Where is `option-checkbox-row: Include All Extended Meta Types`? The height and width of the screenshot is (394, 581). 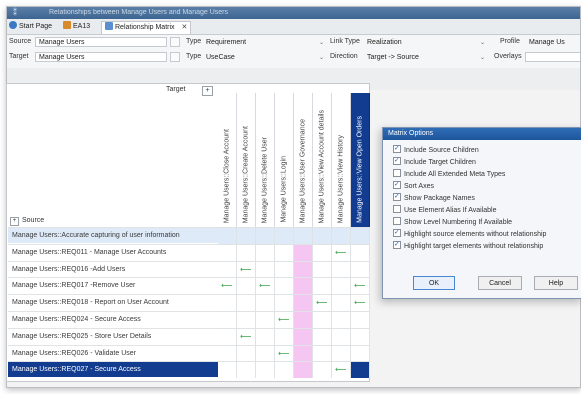
option-checkbox-row: Include All Extended Meta Types is located at coordinates (449, 174).